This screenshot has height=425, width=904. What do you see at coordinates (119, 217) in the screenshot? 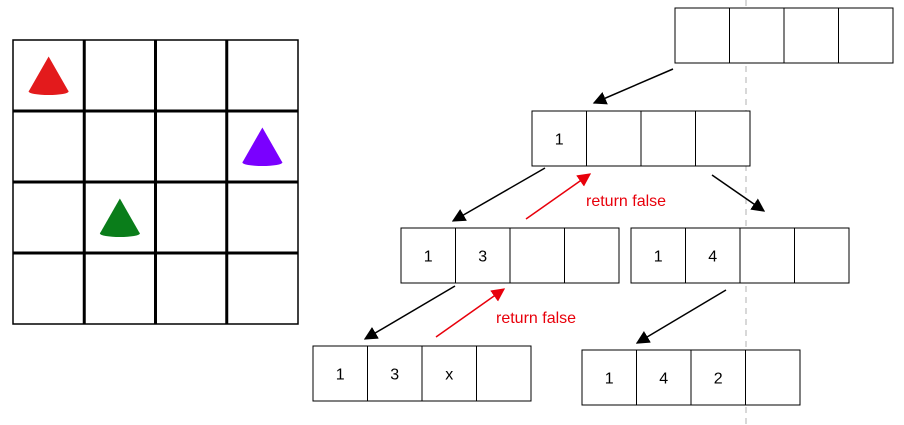
I see `green-cone-icon` at bounding box center [119, 217].